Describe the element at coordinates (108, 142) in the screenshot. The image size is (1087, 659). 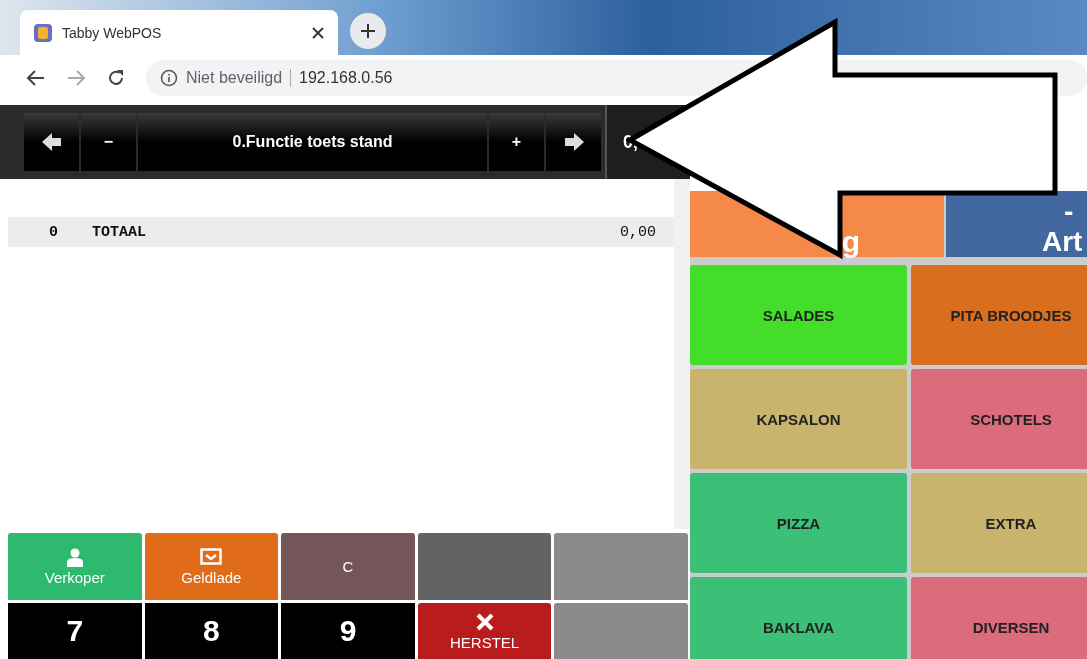
I see `step-button: −` at that location.